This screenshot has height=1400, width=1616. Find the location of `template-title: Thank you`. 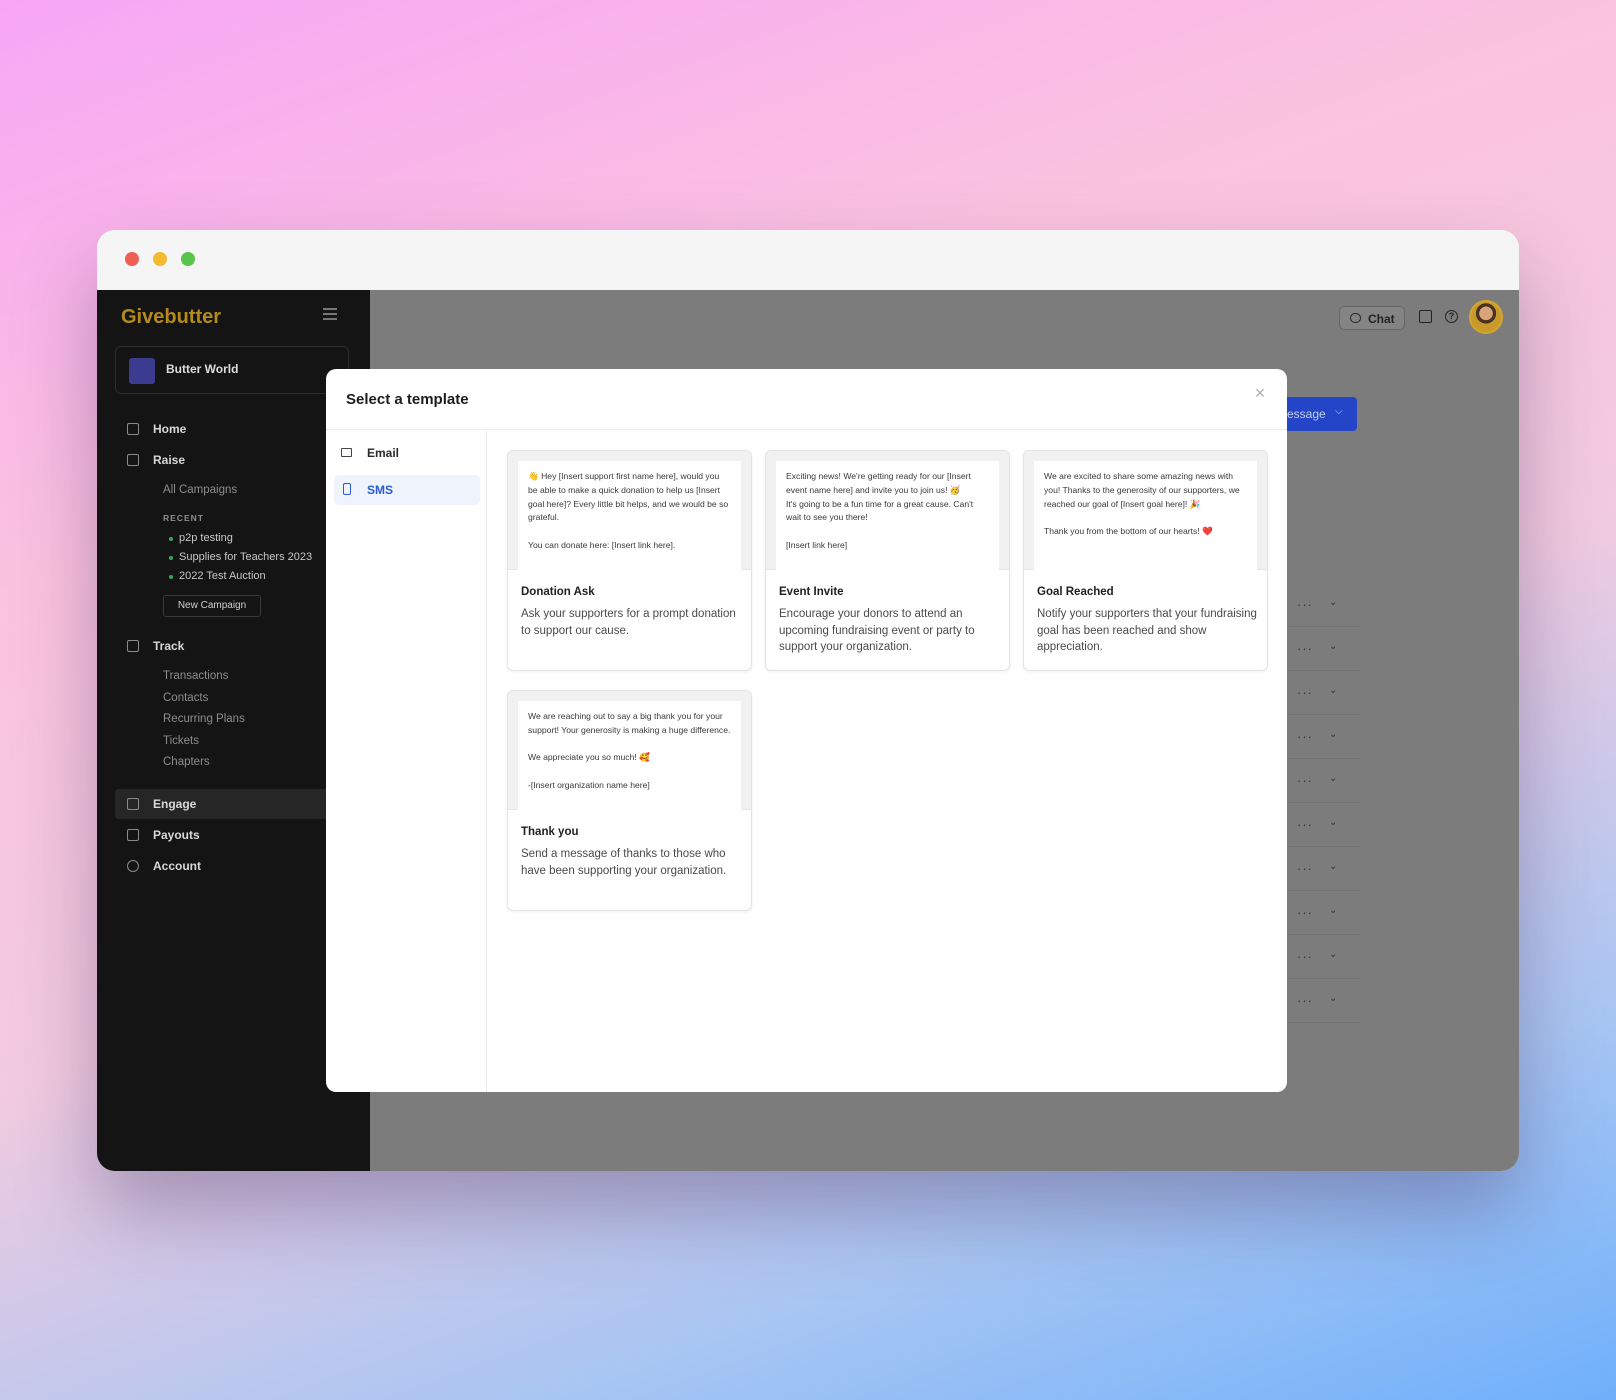

template-title: Thank you is located at coordinates (550, 832).